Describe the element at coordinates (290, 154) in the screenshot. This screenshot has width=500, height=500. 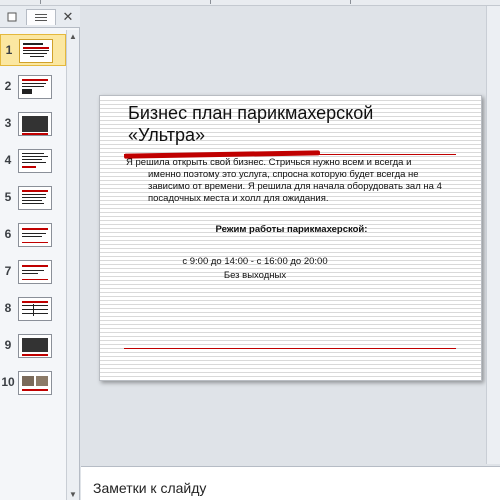
I see `red-accent-line-top` at that location.